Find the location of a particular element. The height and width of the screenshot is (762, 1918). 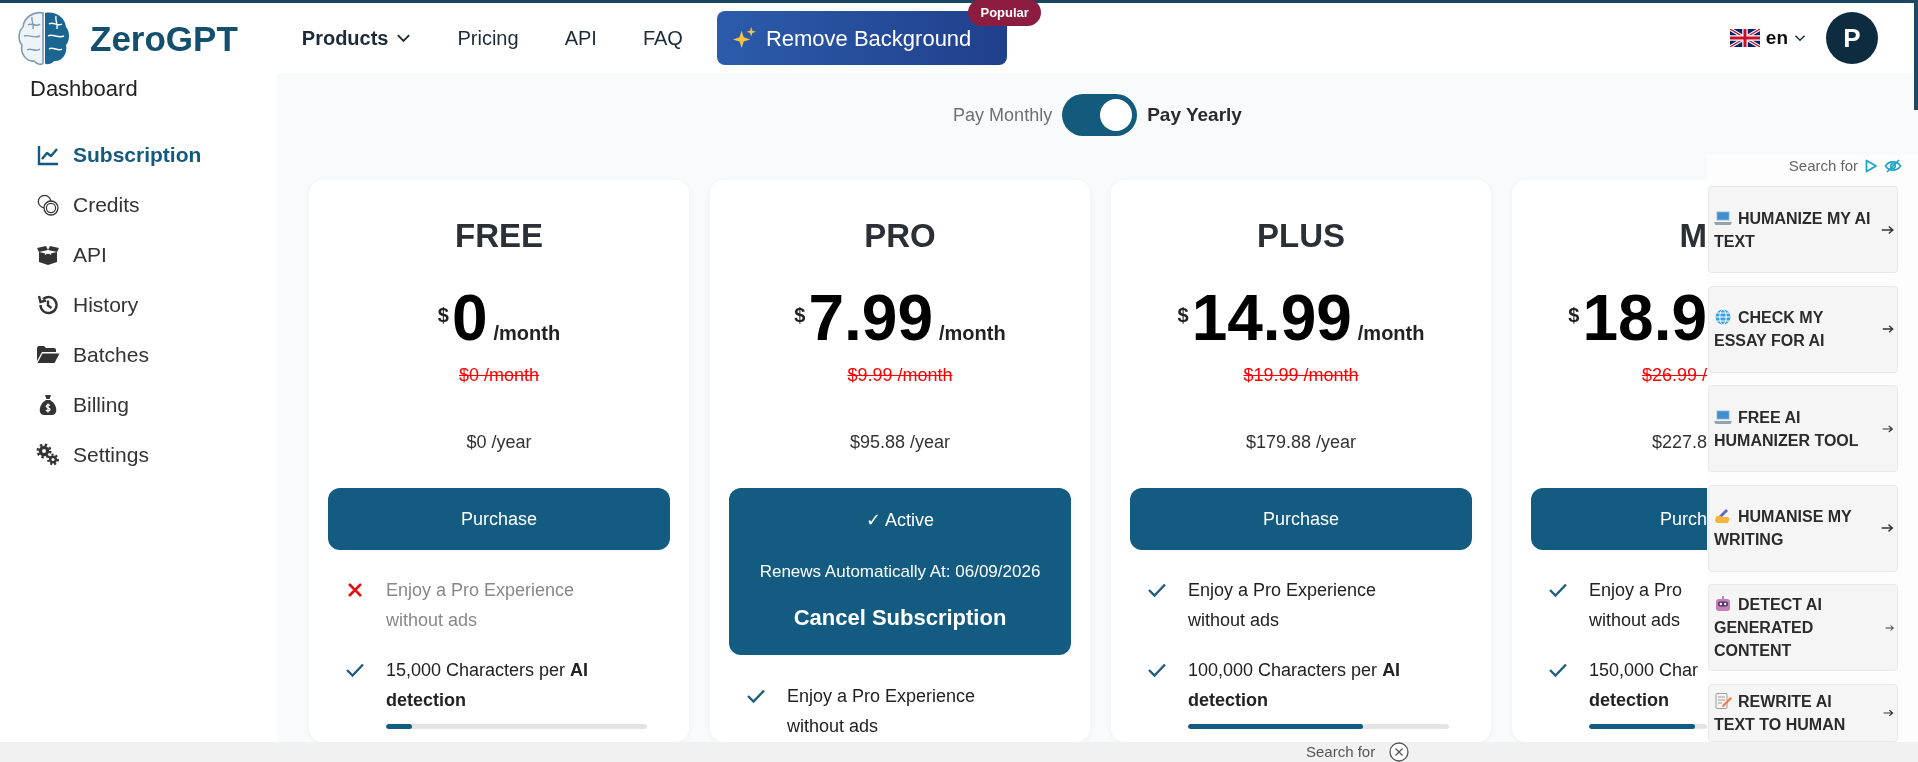

yearly-price: $95.88 /year is located at coordinates (900, 442).